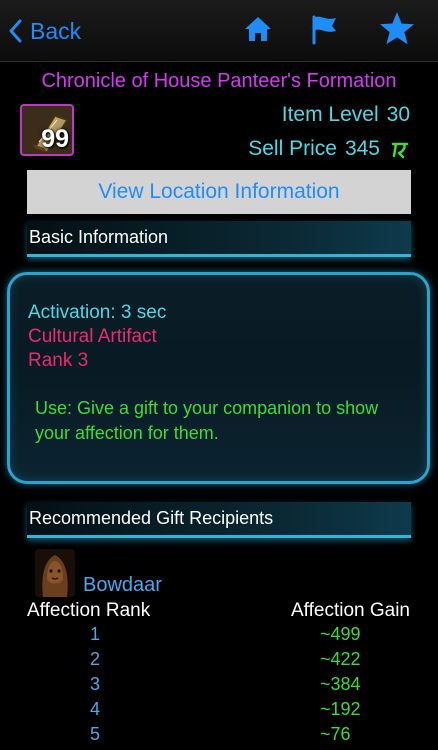  Describe the element at coordinates (219, 661) in the screenshot. I see `table-row: 2 ~422` at that location.